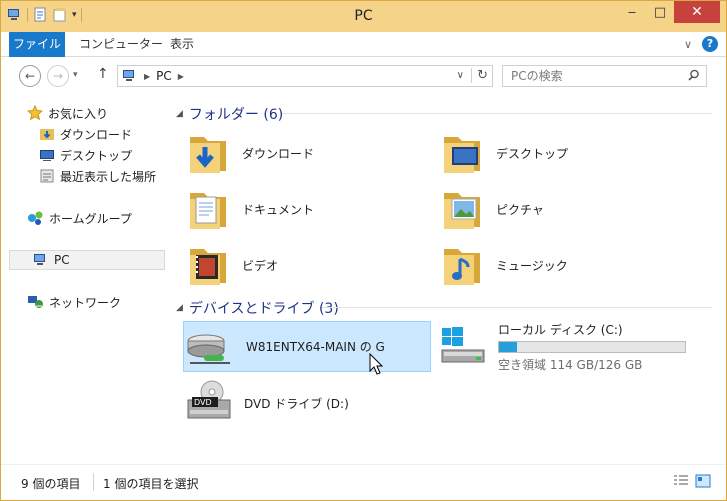 The image size is (727, 501). What do you see at coordinates (604, 76) in the screenshot?
I see `search-input: PCの検索` at bounding box center [604, 76].